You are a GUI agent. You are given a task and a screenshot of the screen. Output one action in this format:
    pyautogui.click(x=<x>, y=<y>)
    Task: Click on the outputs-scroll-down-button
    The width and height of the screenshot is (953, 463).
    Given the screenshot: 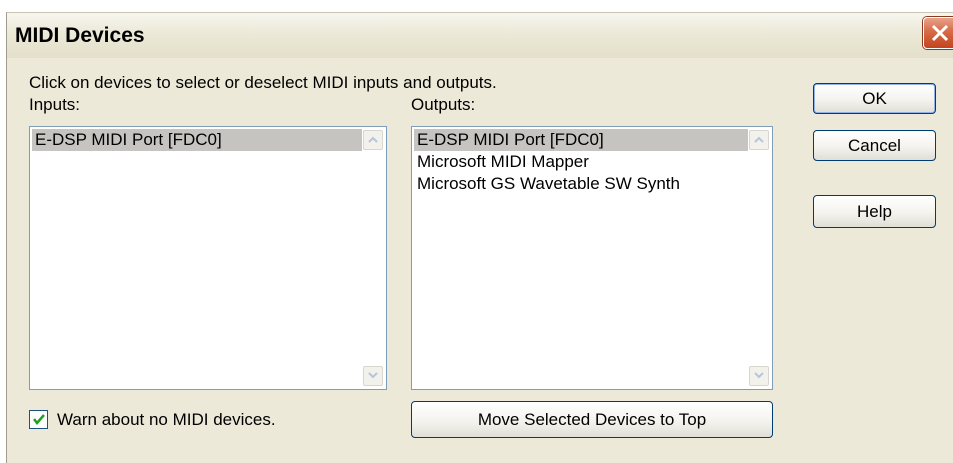 What is the action you would take?
    pyautogui.click(x=759, y=376)
    